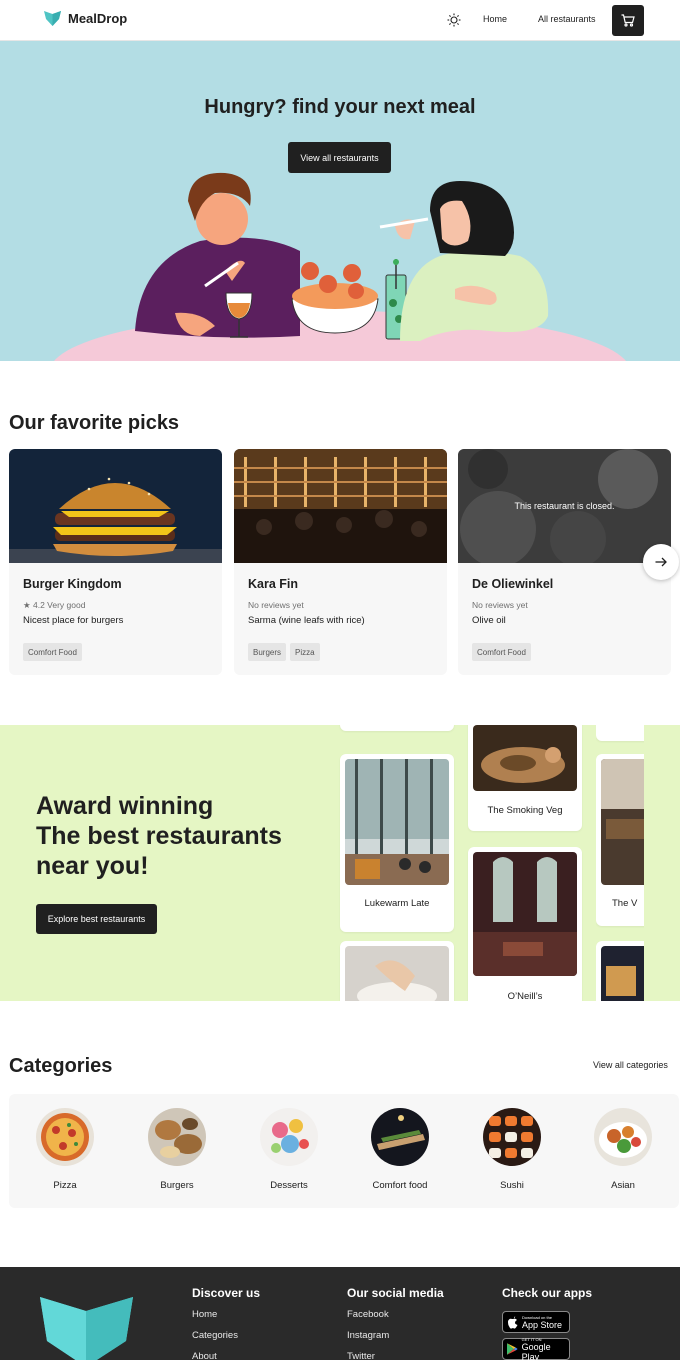 This screenshot has width=680, height=1360. What do you see at coordinates (306, 620) in the screenshot?
I see `restaurant-description: Sarma (wine leafs with rice)` at bounding box center [306, 620].